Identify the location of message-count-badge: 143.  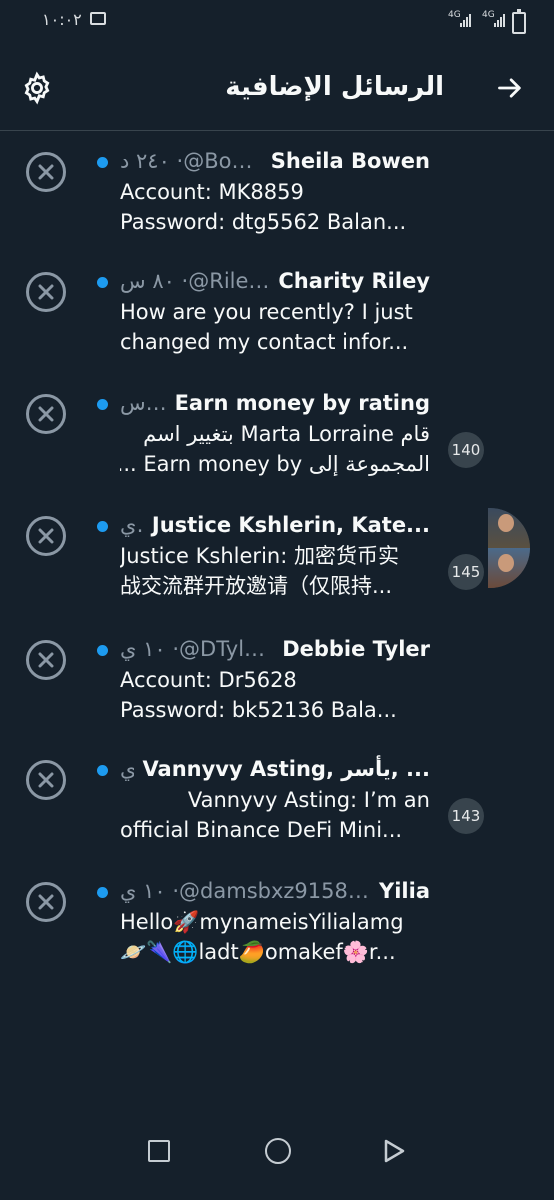
(466, 816).